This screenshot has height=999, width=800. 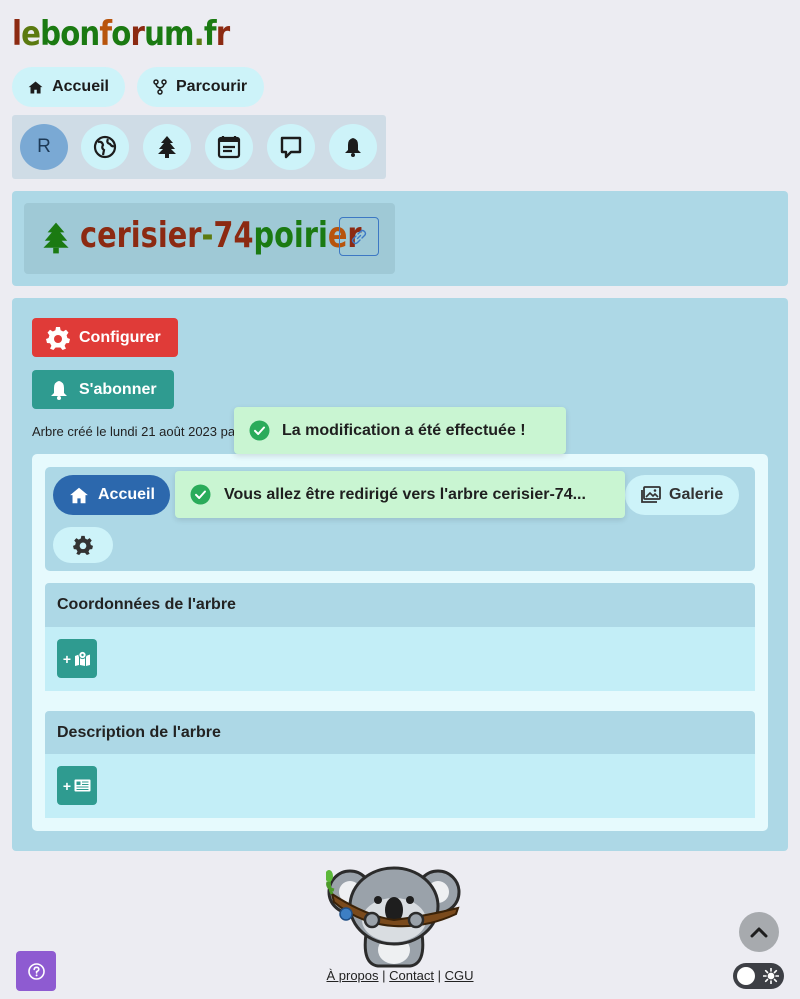 I want to click on configure-button: Configurer, so click(x=105, y=337).